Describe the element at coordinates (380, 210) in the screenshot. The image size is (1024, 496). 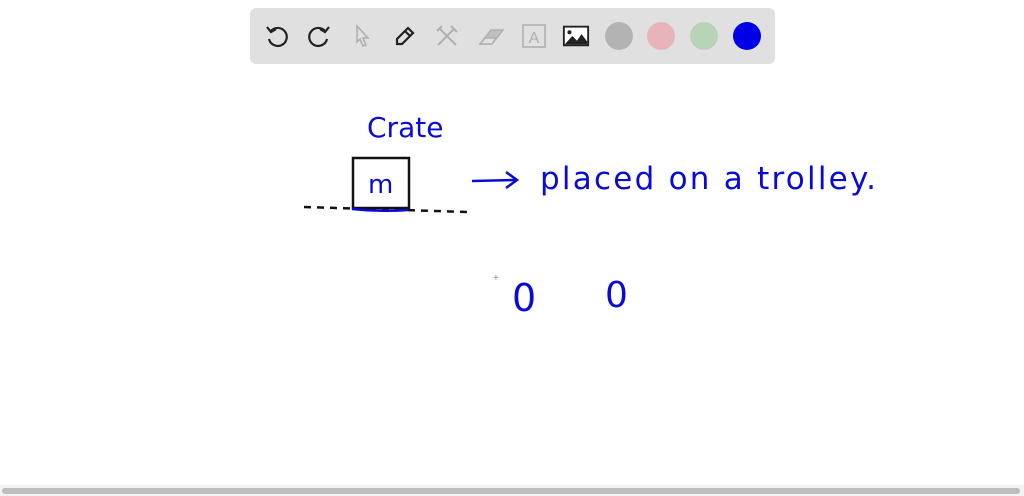
I see `ground-contact-stroke` at that location.